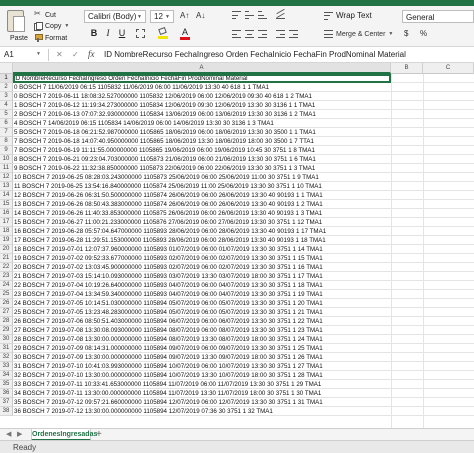 The width and height of the screenshot is (474, 453). What do you see at coordinates (6, 267) in the screenshot?
I see `row-header: 22` at bounding box center [6, 267].